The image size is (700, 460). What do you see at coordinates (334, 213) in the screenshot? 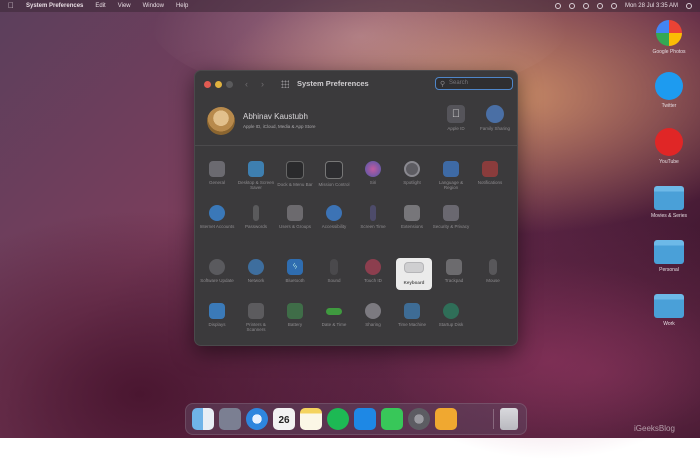
I see `accessibility-icon` at bounding box center [334, 213].